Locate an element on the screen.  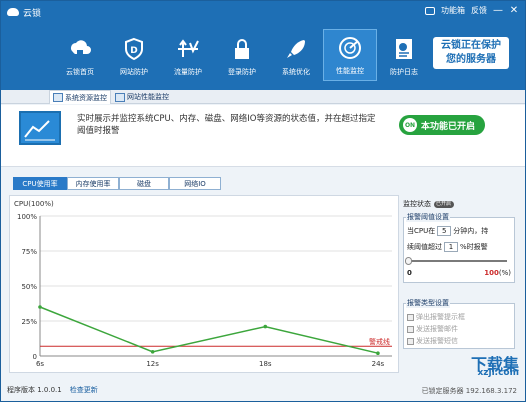
alert-popup-option: 弹出报警提示框 is located at coordinates (436, 317).